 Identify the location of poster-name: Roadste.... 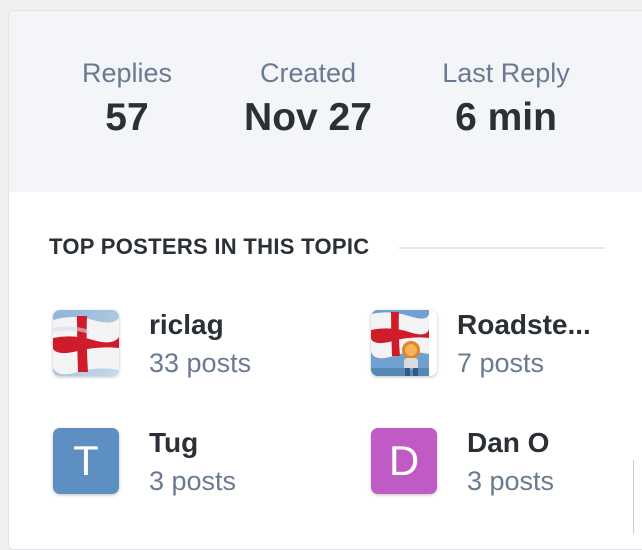
(524, 325).